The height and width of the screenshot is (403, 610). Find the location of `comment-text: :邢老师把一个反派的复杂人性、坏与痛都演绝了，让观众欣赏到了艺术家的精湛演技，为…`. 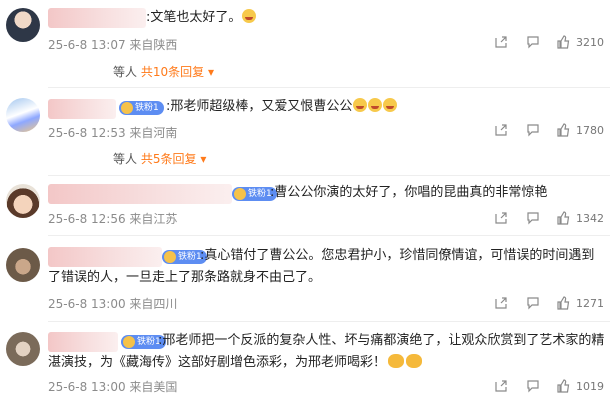

comment-text: :邢老师把一个反派的复杂人性、坏与痛都演绝了，让观众欣赏到了艺术家的精湛演技，为… is located at coordinates (326, 351).